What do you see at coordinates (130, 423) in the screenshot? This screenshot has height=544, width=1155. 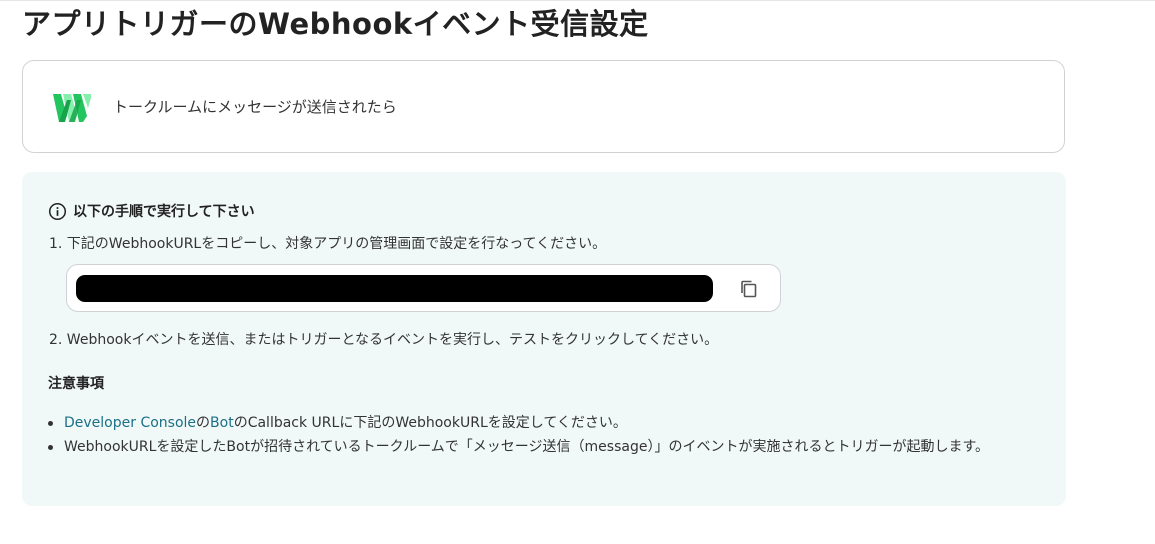 I see `developer-console-link: Developer Console` at bounding box center [130, 423].